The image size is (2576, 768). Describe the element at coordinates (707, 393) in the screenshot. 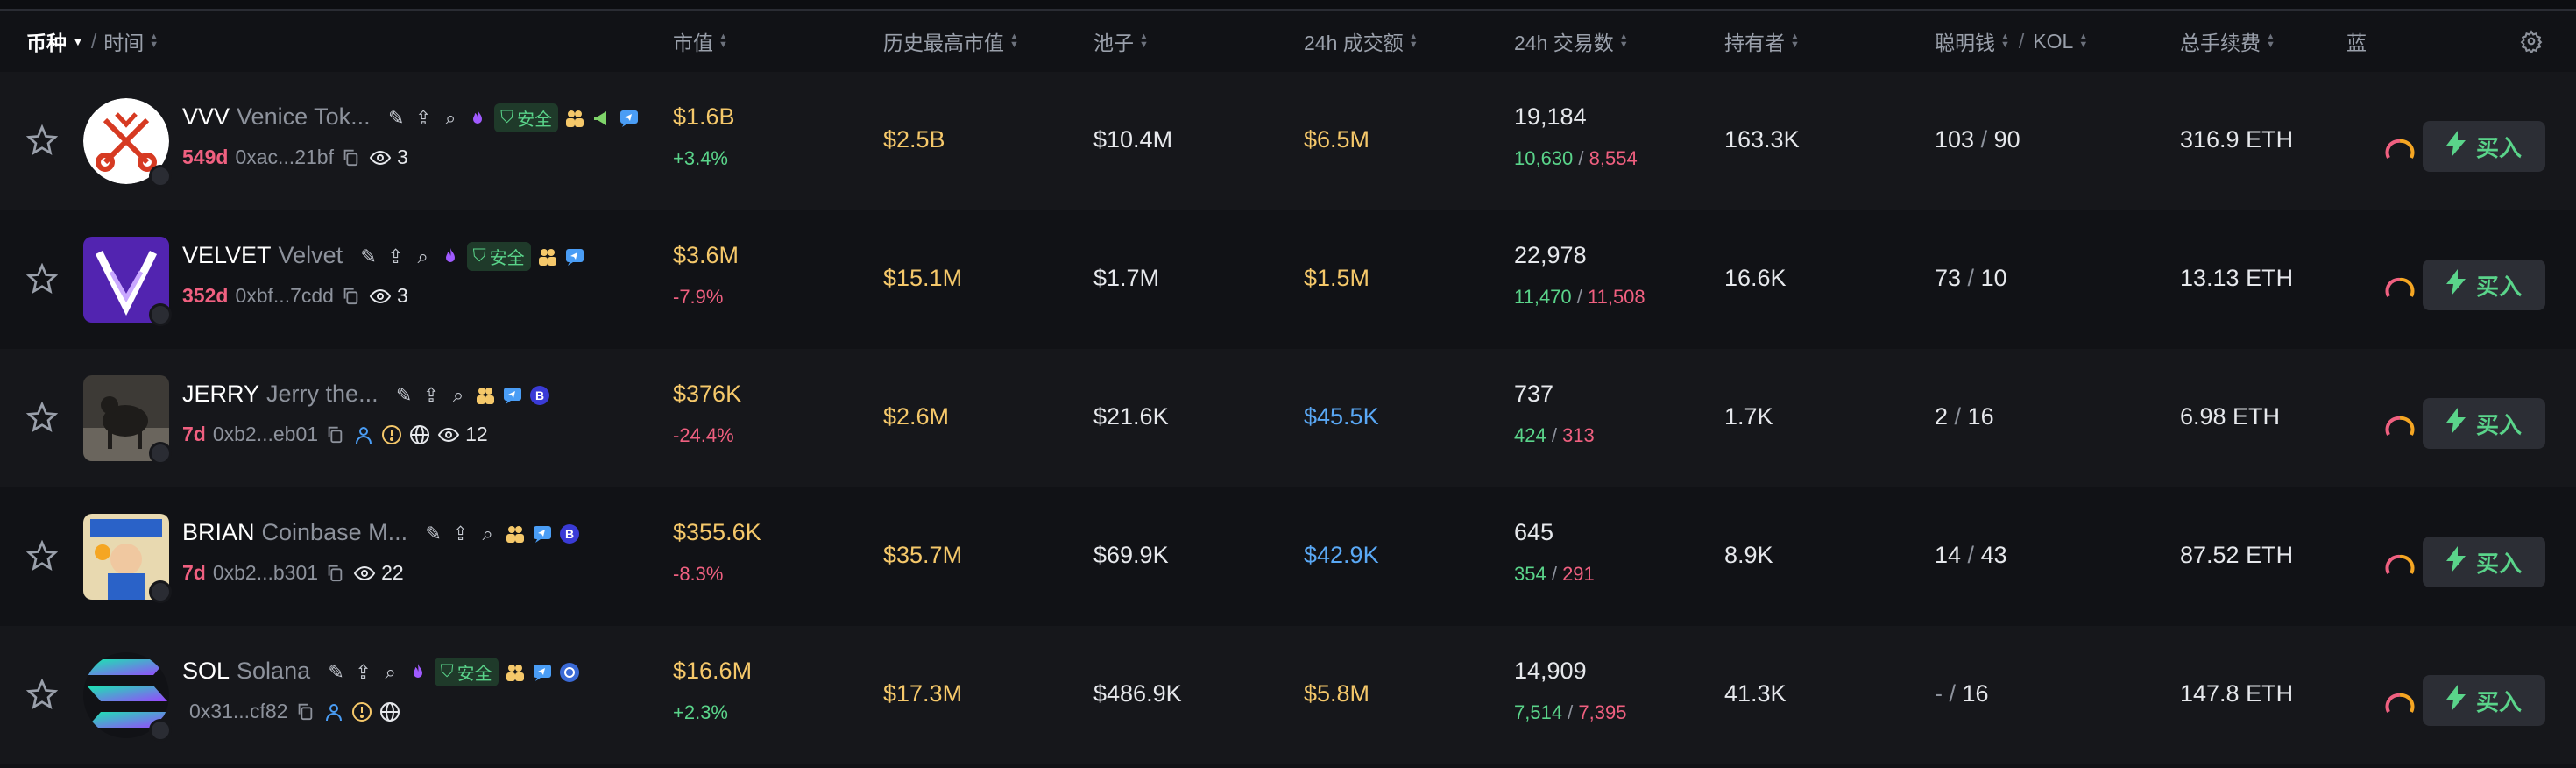

I see `market-cap: $376K` at that location.